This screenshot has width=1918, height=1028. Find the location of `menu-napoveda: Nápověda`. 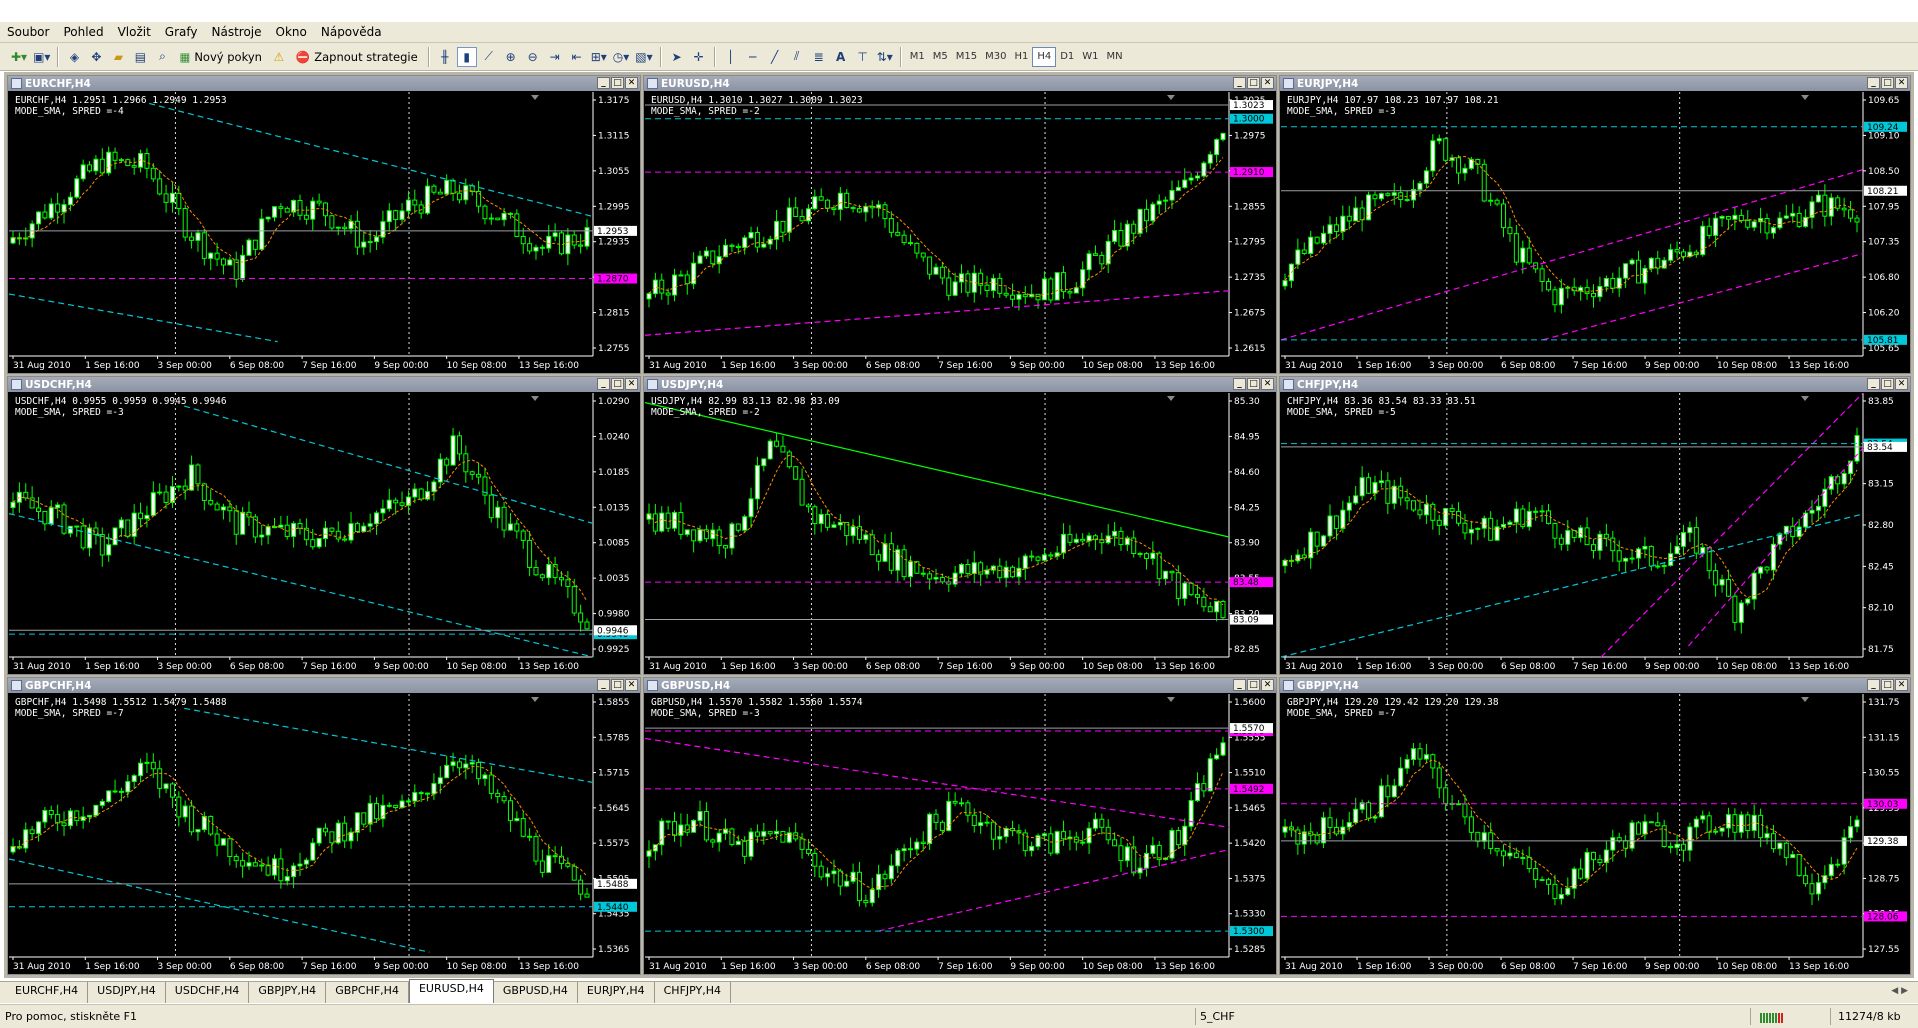

menu-napoveda: Nápověda is located at coordinates (351, 32).